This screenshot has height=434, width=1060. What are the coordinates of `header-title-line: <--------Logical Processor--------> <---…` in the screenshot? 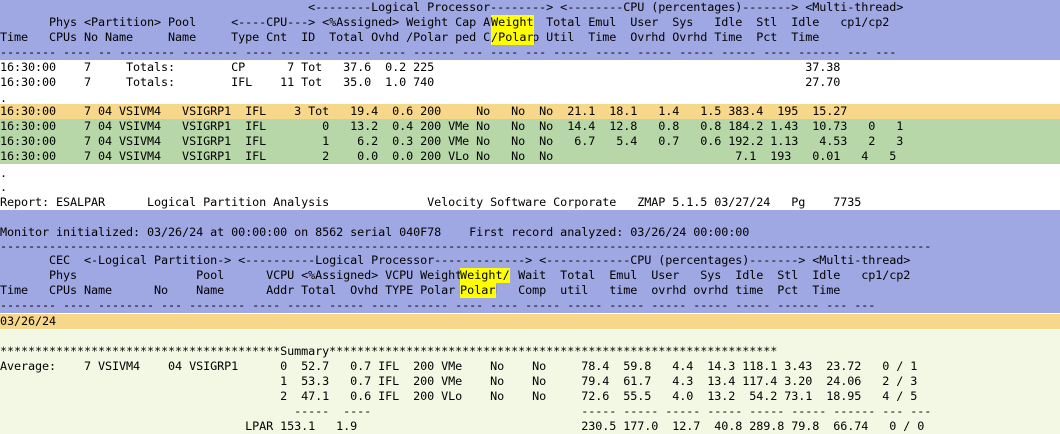 It's located at (452, 7).